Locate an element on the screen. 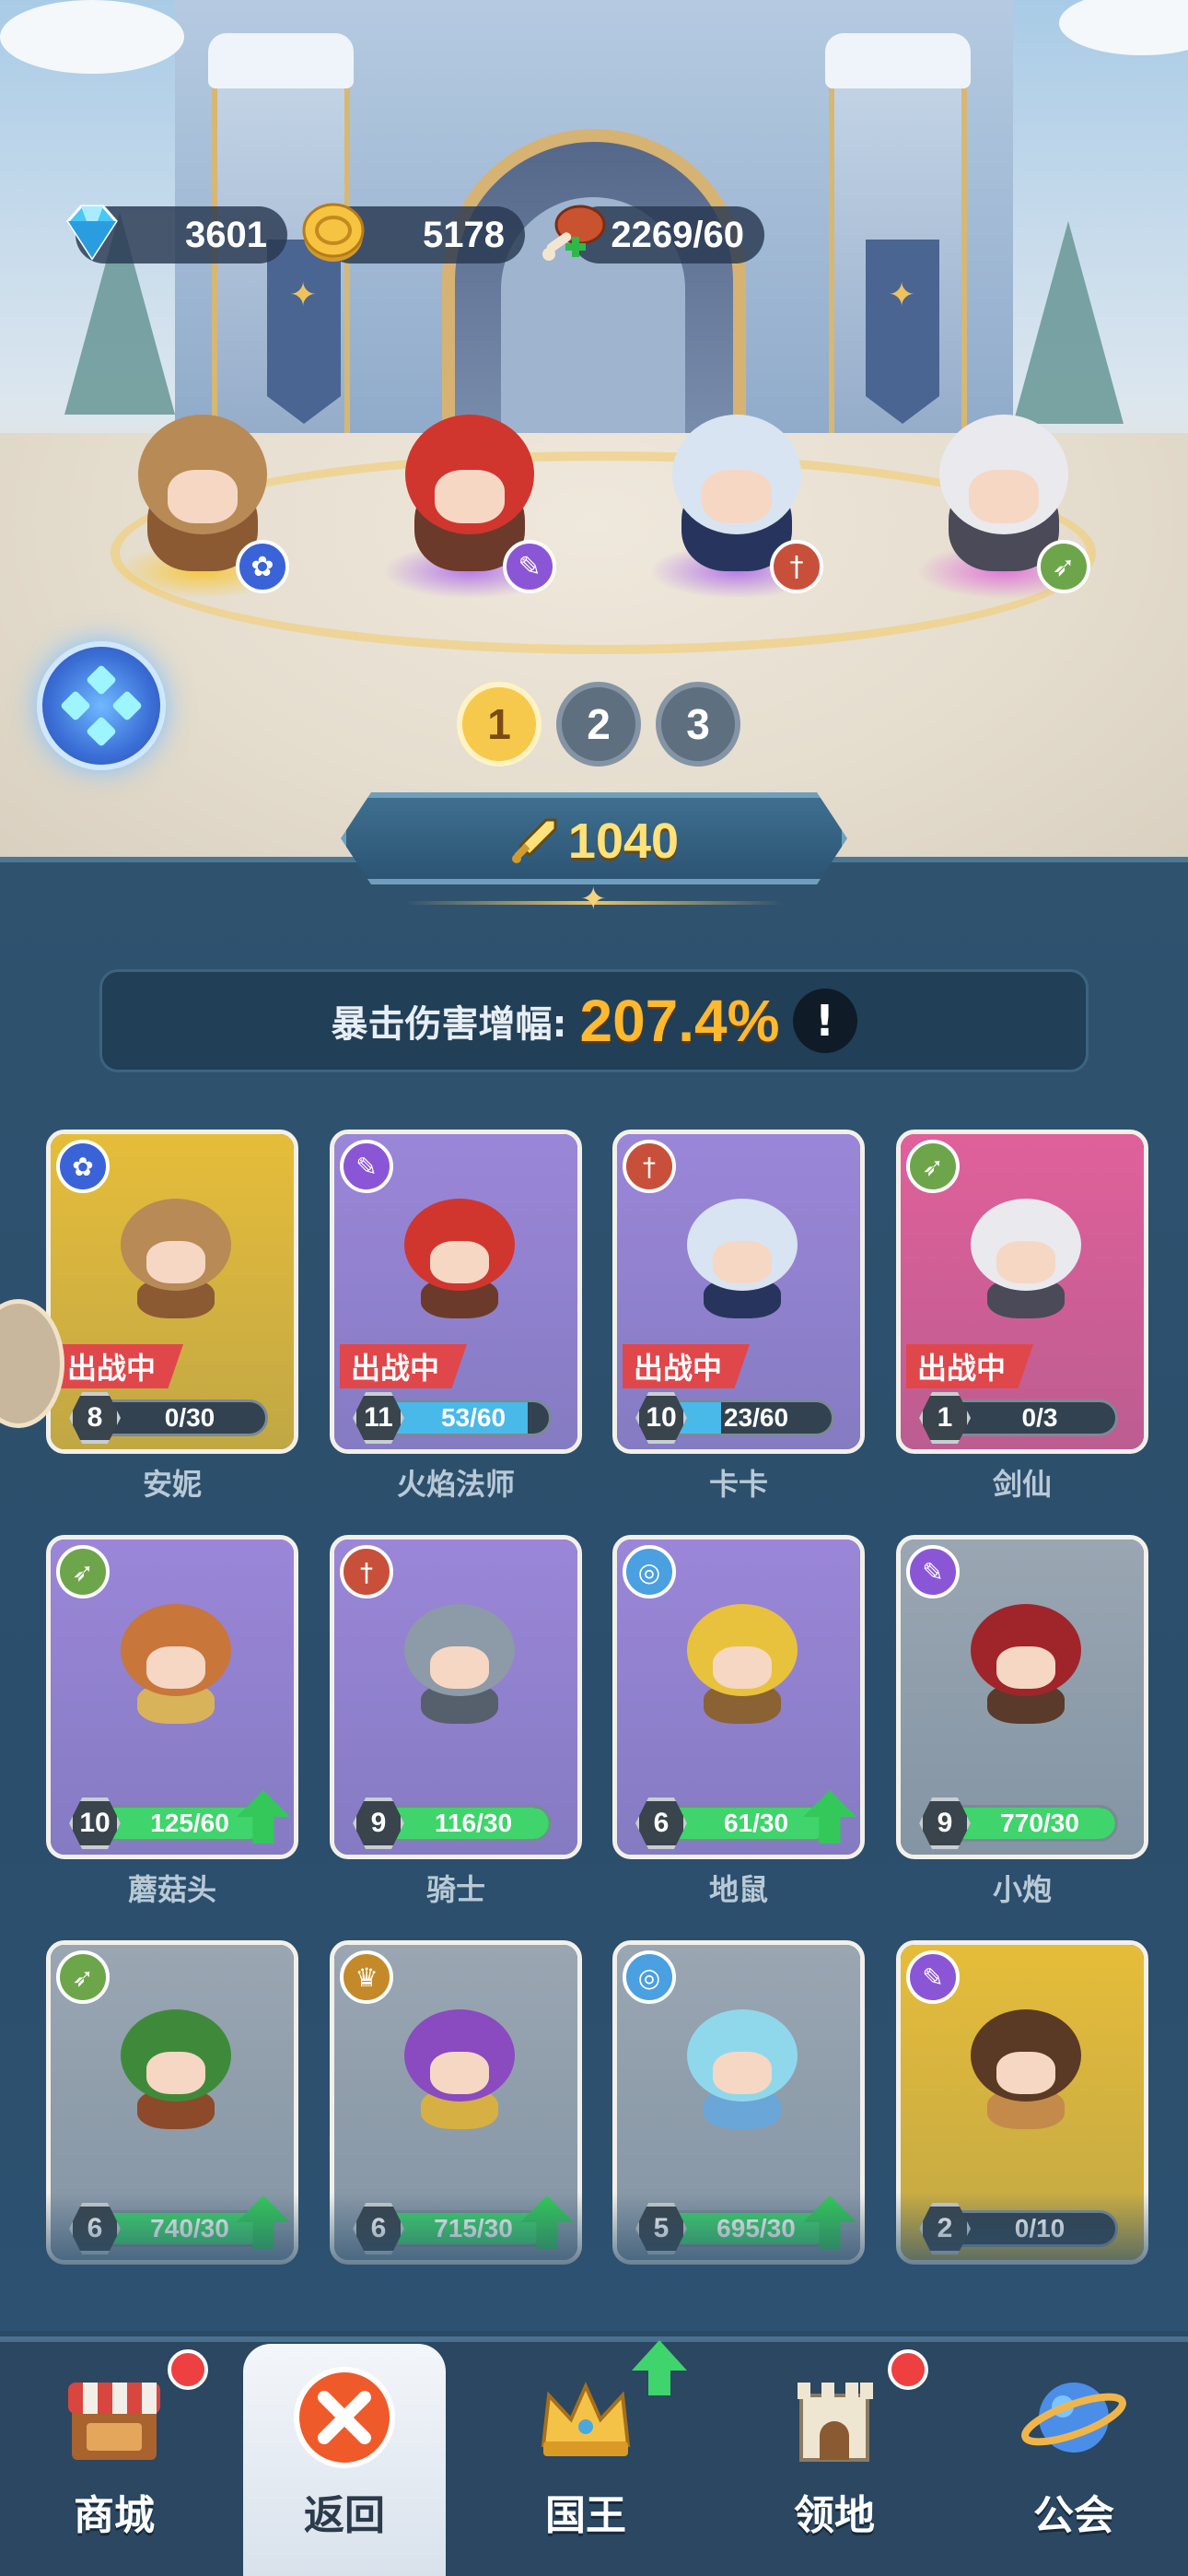 This screenshot has height=2576, width=1188. info-button: ! is located at coordinates (824, 1021).